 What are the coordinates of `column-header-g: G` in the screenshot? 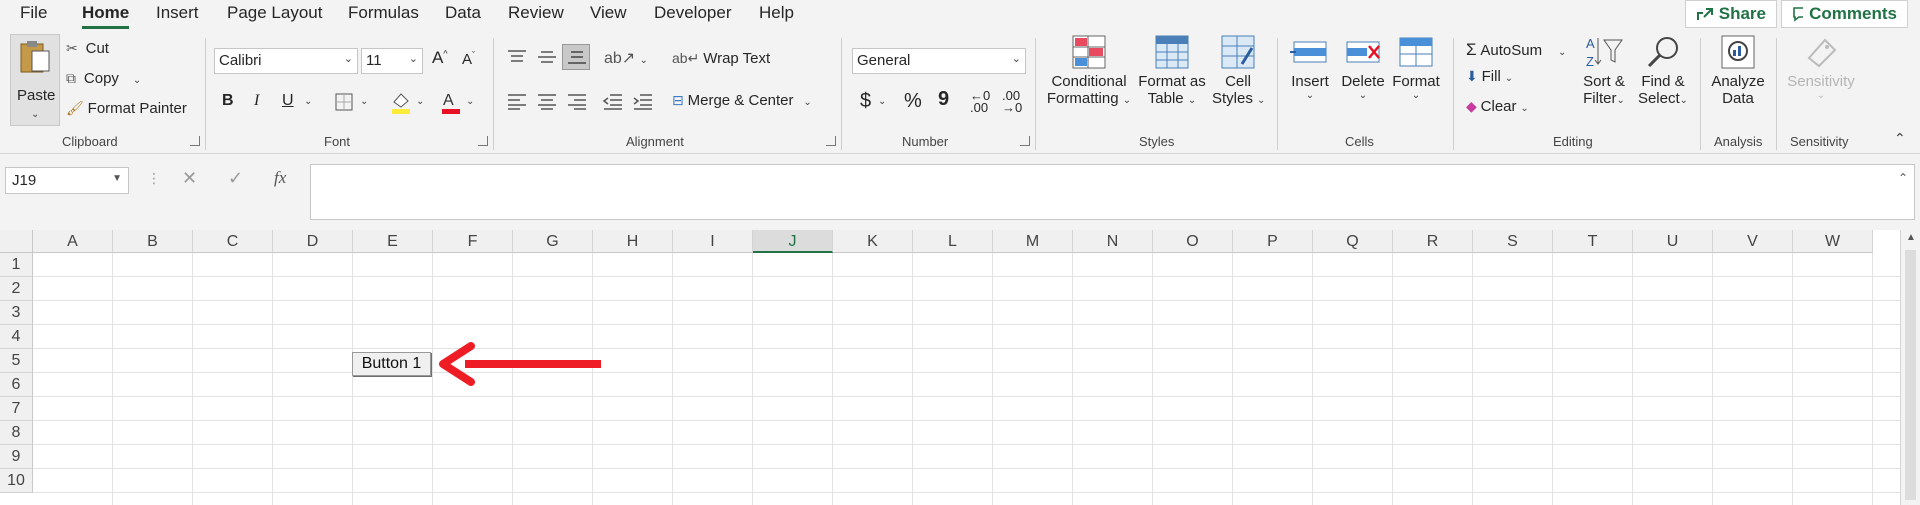 It's located at (553, 241).